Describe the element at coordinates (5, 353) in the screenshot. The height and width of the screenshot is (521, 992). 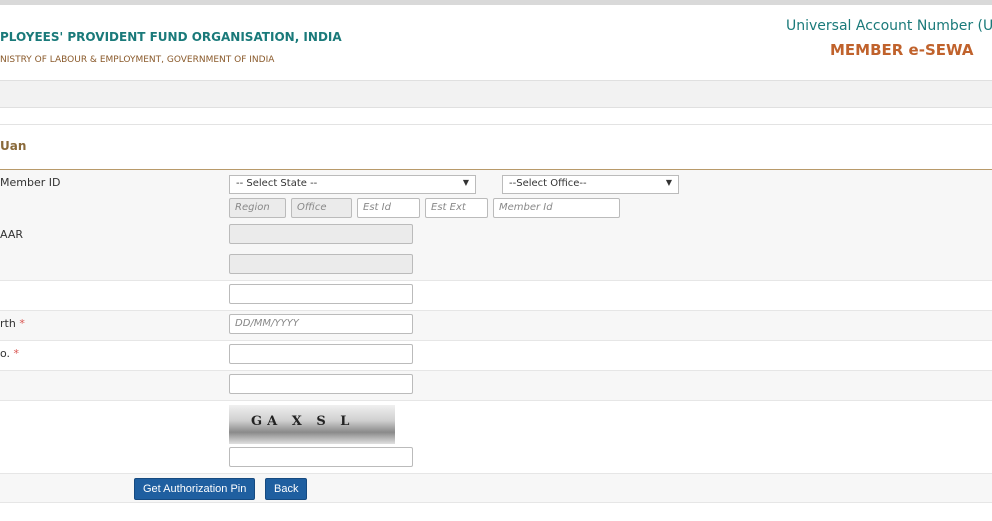
I see `mobile-label-text: o.` at that location.